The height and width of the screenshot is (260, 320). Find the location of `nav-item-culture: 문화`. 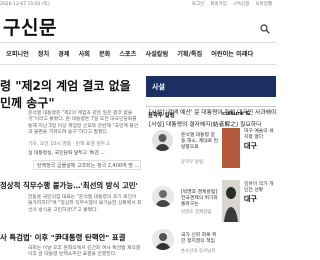

nav-item-culture: 문화 is located at coordinates (104, 53).